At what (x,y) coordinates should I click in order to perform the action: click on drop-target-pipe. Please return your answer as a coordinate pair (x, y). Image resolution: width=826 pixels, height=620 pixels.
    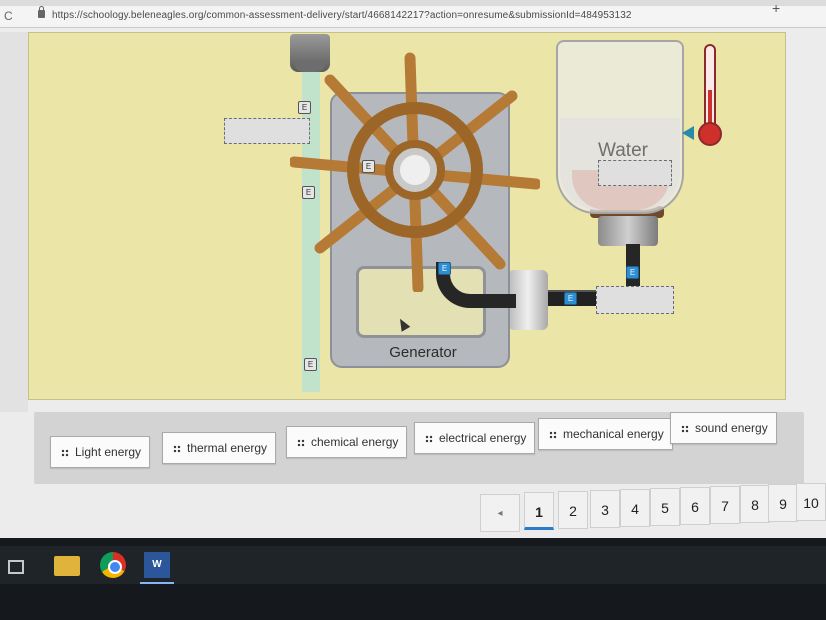
    Looking at the image, I should click on (635, 300).